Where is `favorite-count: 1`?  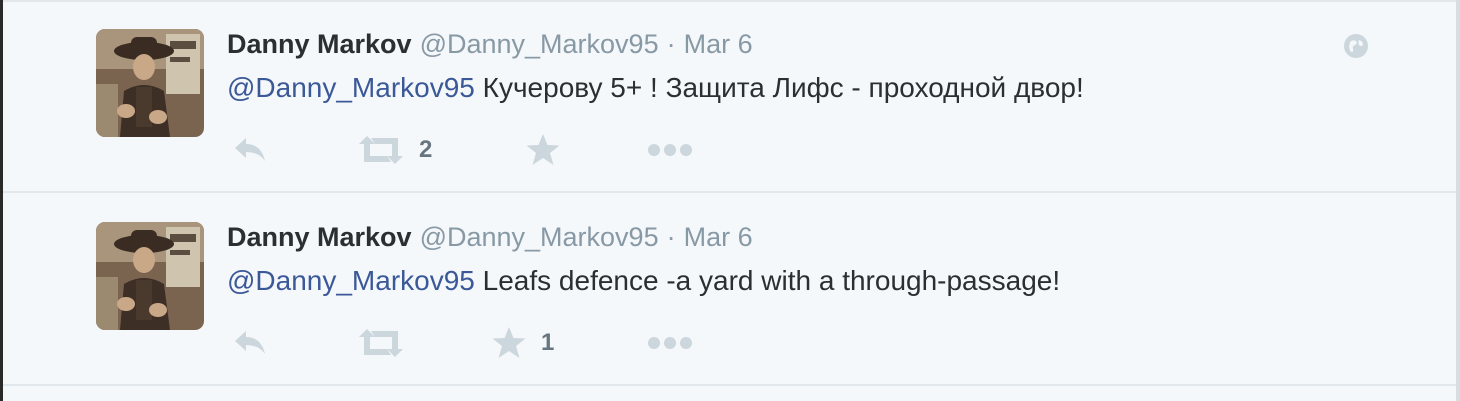
favorite-count: 1 is located at coordinates (548, 342).